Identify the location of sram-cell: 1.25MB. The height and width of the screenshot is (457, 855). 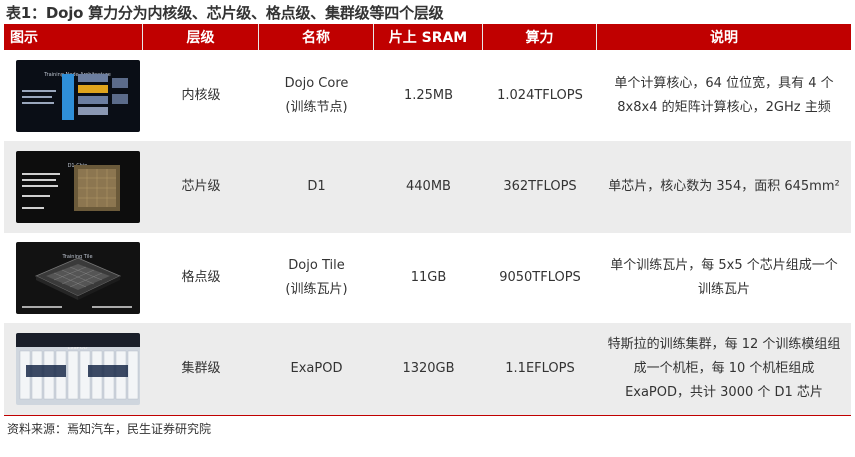
(428, 95).